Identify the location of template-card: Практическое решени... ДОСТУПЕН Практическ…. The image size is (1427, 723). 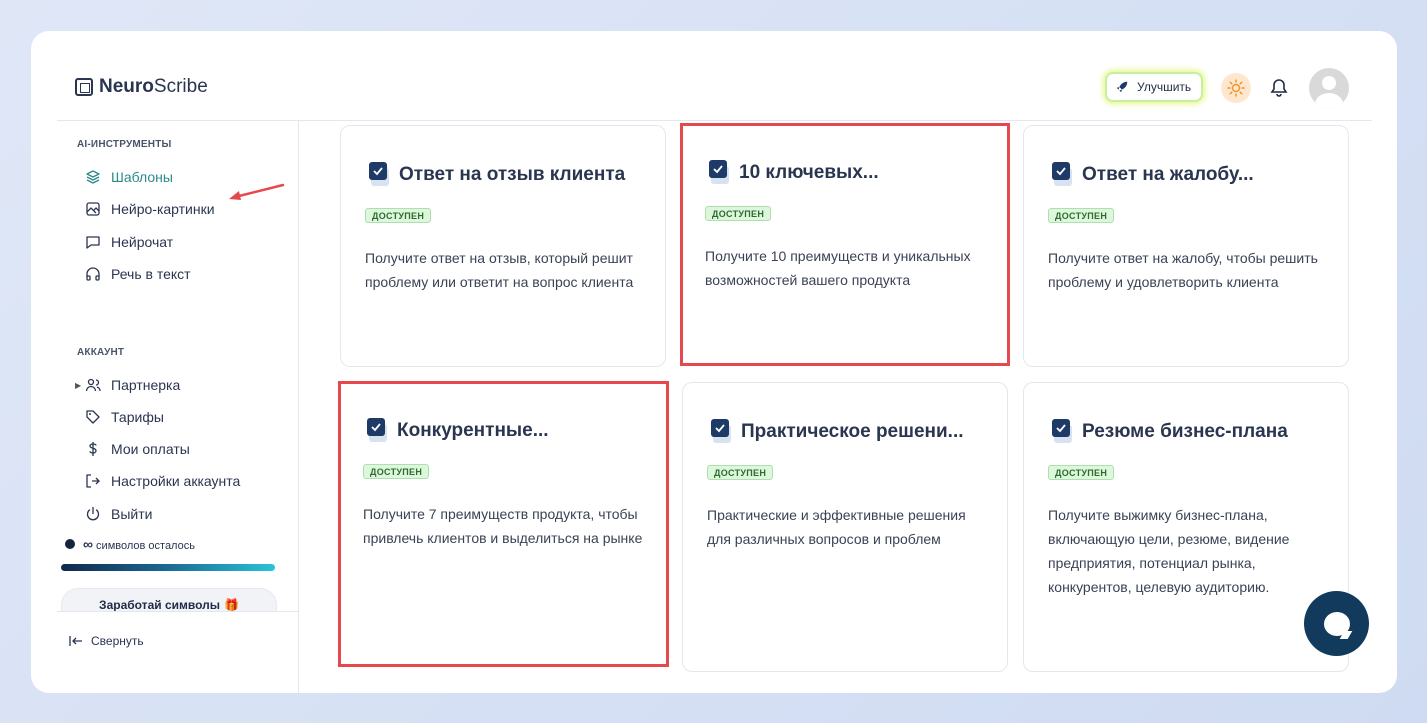
(845, 527).